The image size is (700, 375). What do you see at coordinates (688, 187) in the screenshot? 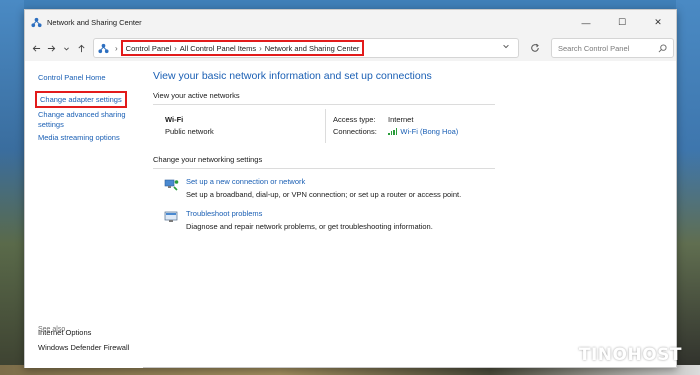
I see `desktop-background-right` at bounding box center [688, 187].